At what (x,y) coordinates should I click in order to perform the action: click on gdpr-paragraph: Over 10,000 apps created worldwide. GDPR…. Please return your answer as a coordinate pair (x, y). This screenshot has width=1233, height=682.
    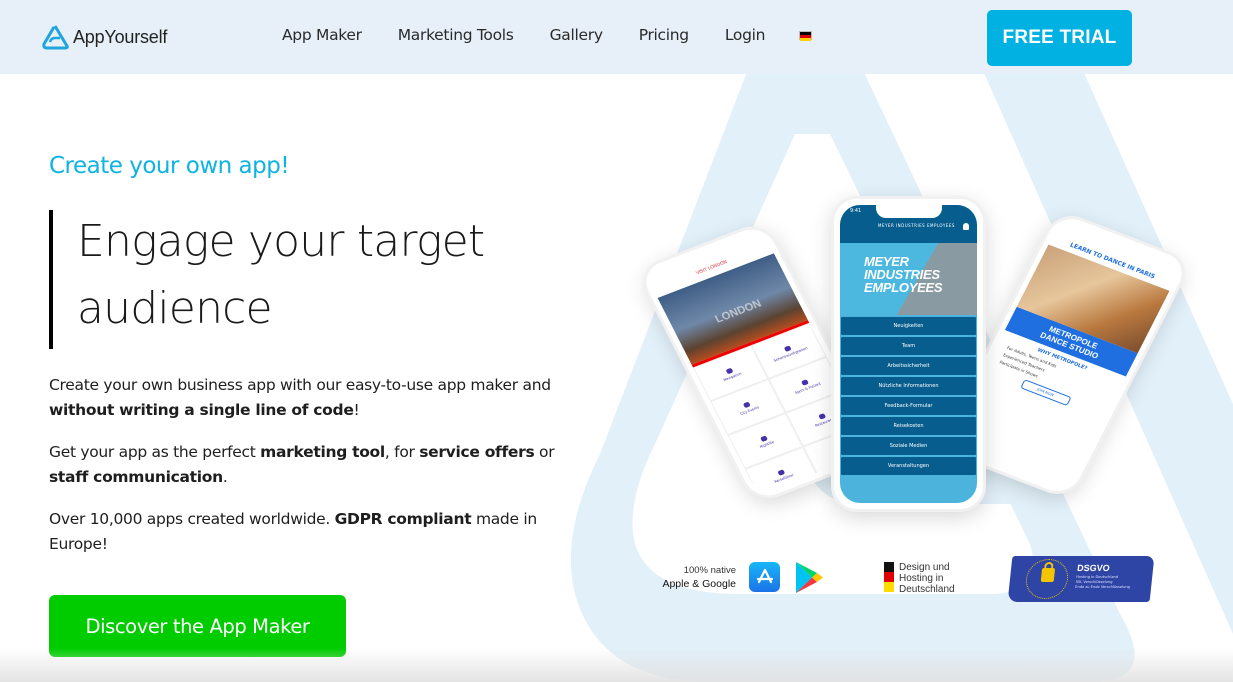
    Looking at the image, I should click on (304, 532).